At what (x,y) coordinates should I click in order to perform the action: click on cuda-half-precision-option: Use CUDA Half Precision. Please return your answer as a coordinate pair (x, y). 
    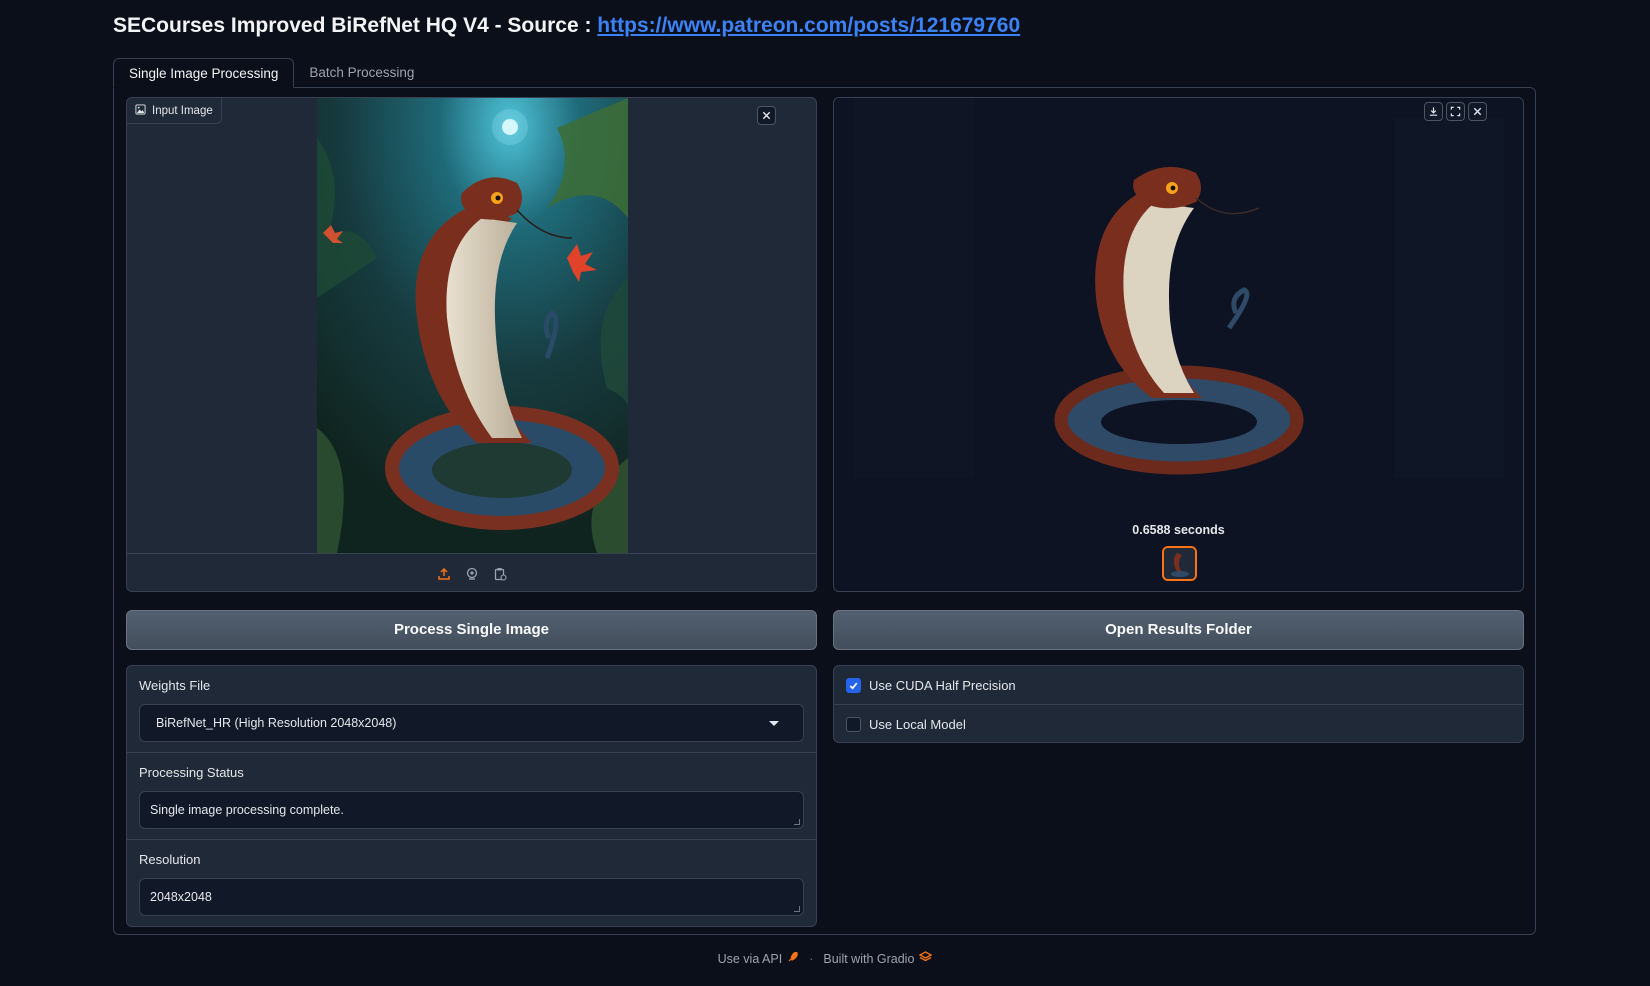
    Looking at the image, I should click on (1178, 685).